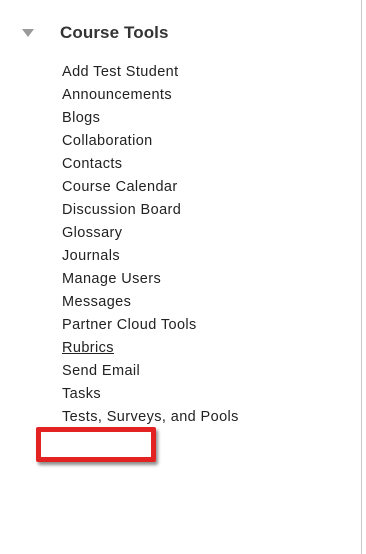 The image size is (366, 554). I want to click on menu-item-manage-users: Manage Users, so click(150, 279).